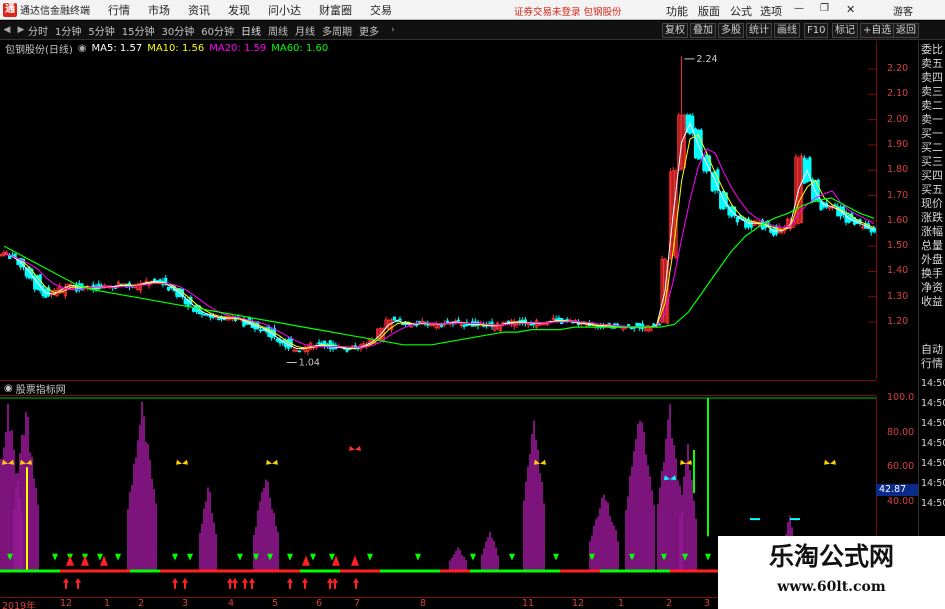 The height and width of the screenshot is (609, 945). I want to click on btn-zixuan: +自选, so click(877, 30).